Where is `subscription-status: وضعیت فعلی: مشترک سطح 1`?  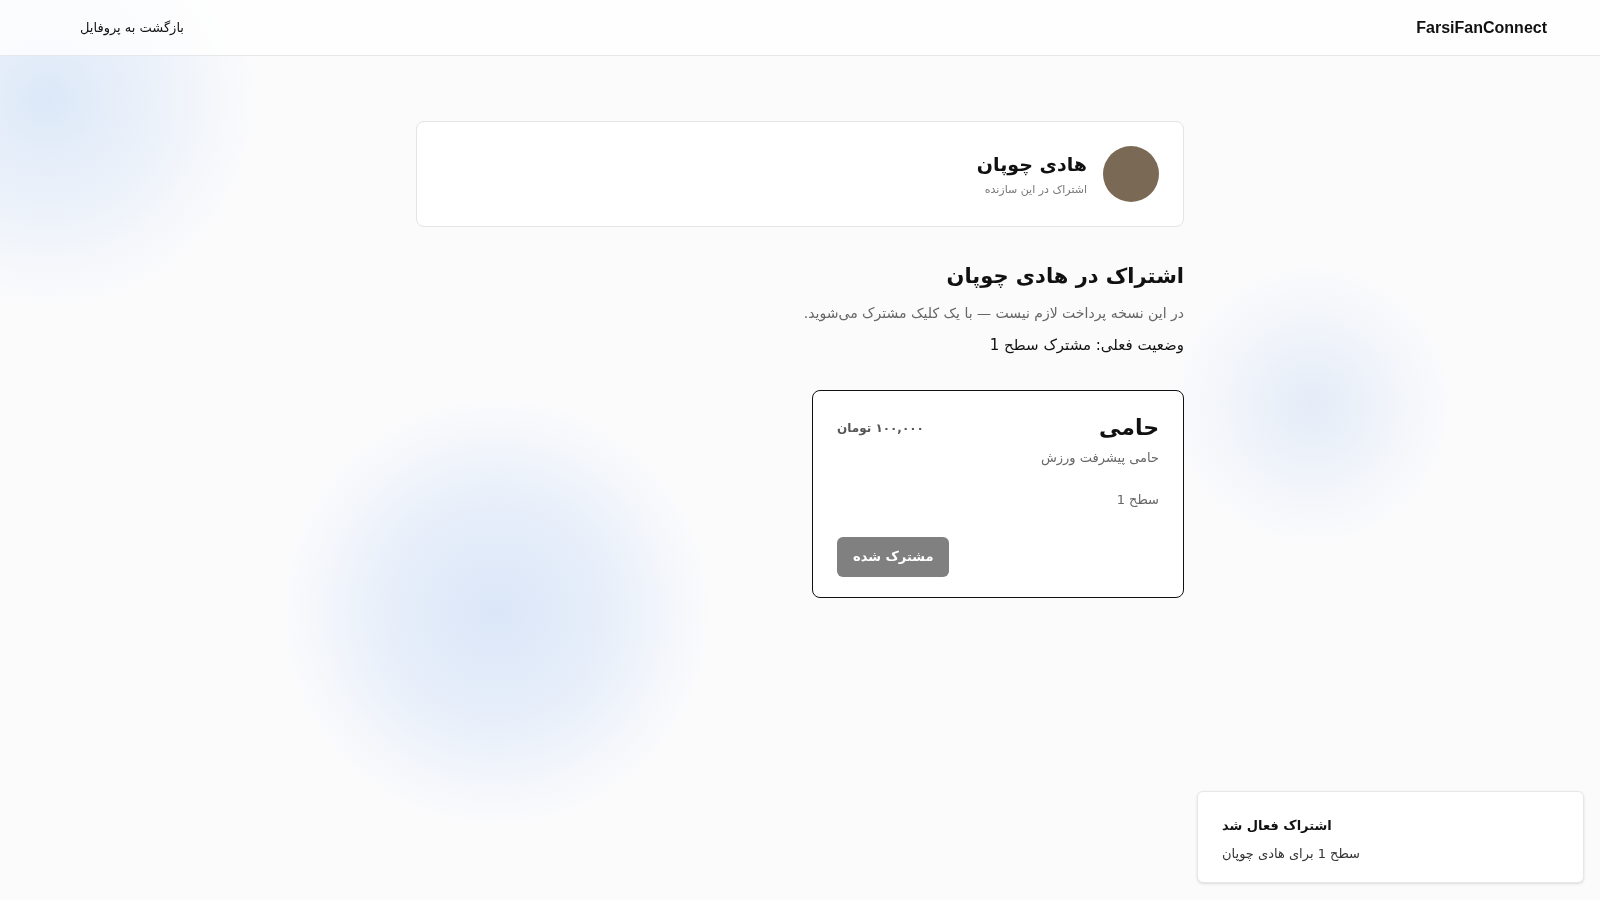 subscription-status: وضعیت فعلی: مشترک سطح 1 is located at coordinates (1086, 345).